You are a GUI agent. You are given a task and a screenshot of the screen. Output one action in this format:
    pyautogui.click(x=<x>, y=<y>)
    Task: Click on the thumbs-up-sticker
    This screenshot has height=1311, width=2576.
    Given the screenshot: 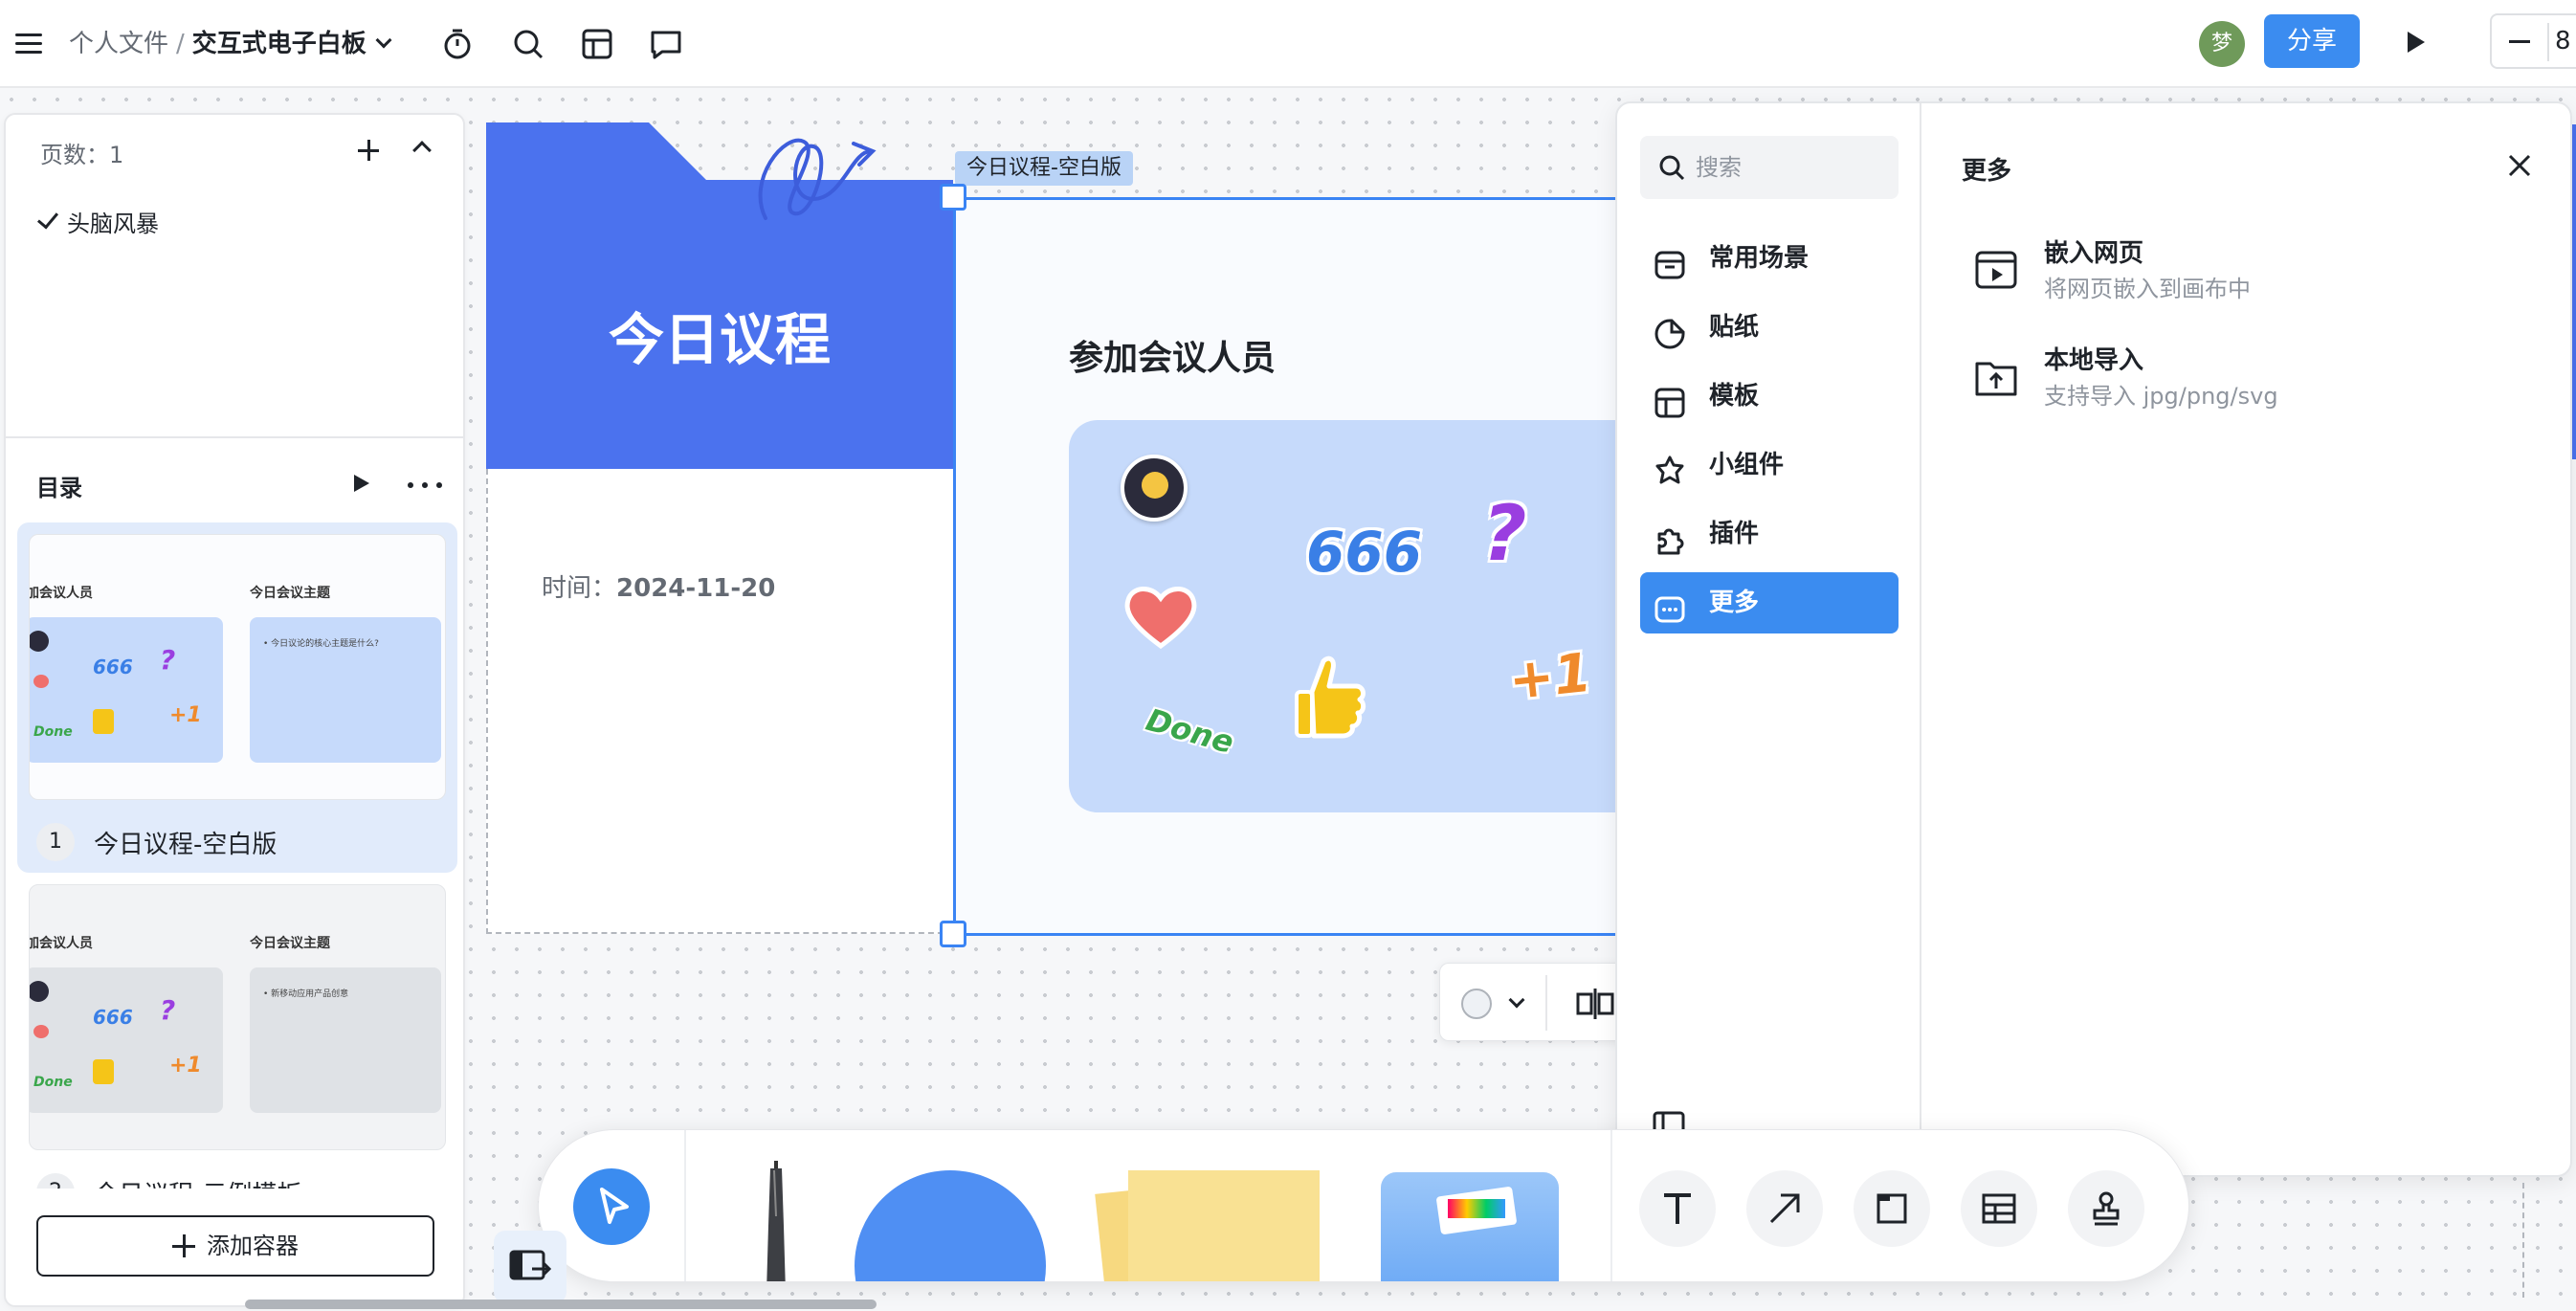 What is the action you would take?
    pyautogui.click(x=1329, y=699)
    